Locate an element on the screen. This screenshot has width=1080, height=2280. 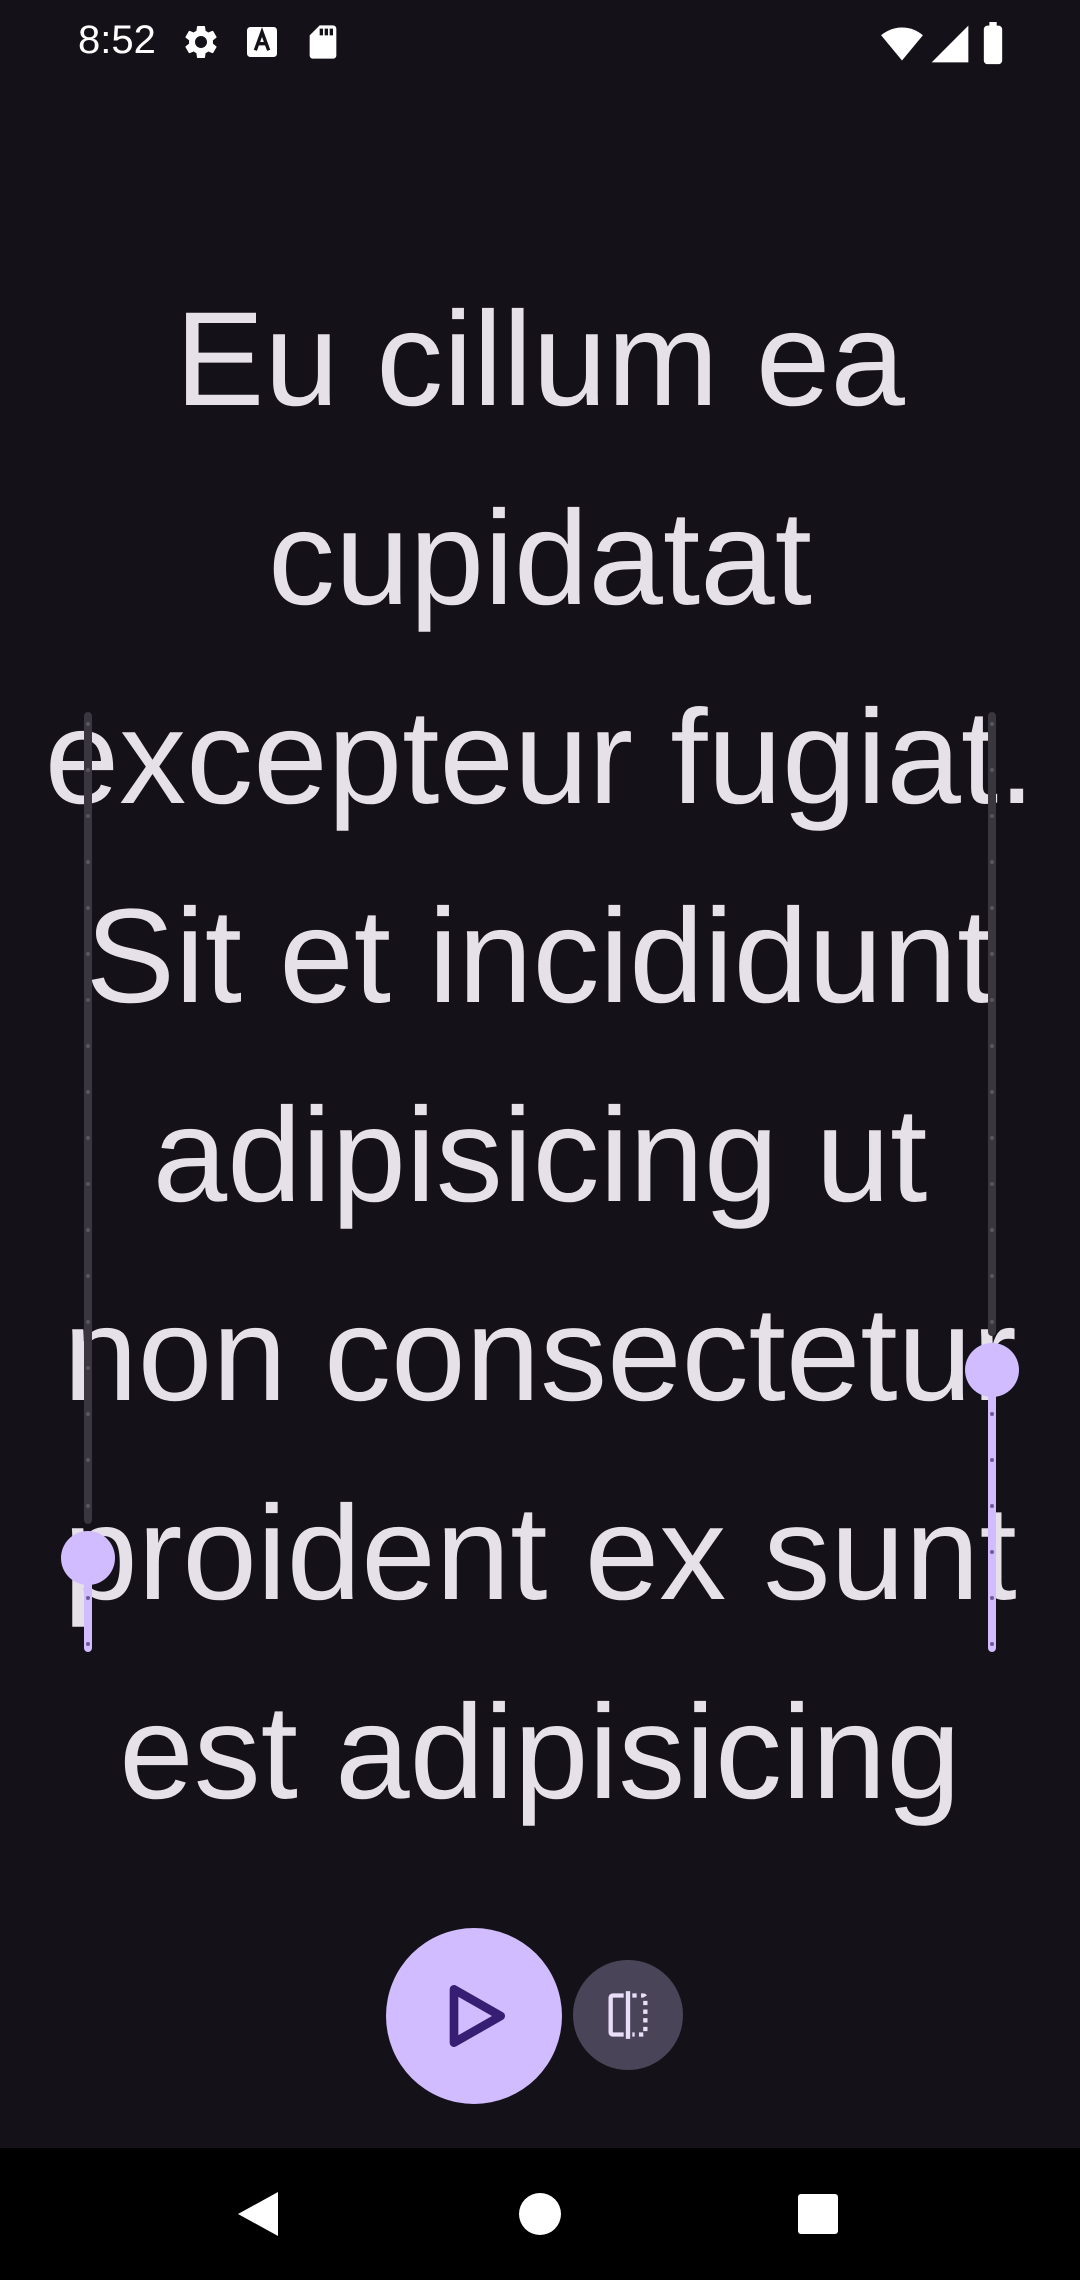
slider-track-active is located at coordinates (992, 1516).